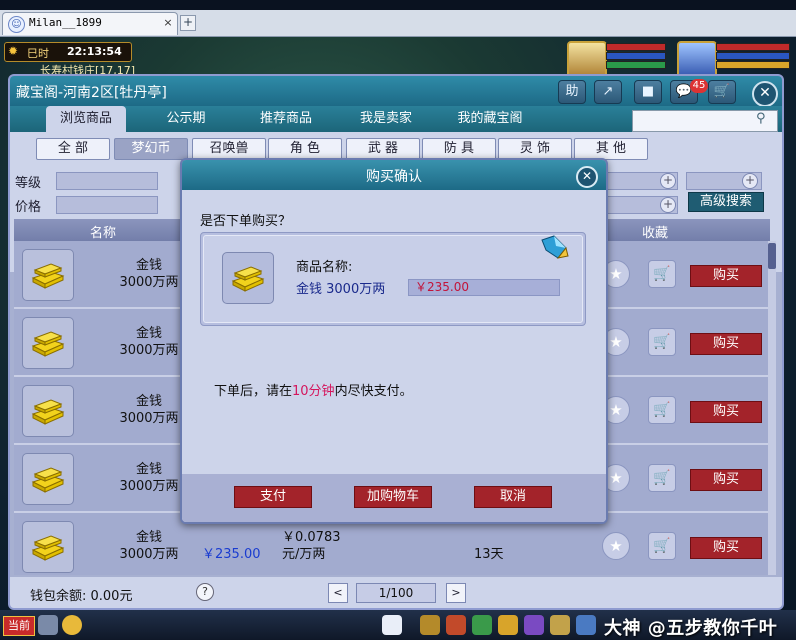  Describe the element at coordinates (72, 625) in the screenshot. I see `emoji-icon` at that location.